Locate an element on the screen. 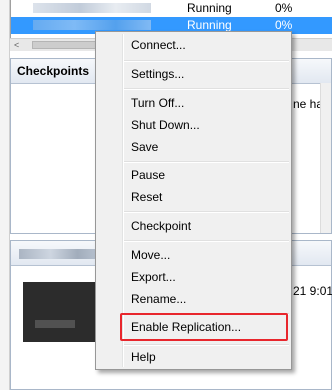  left-edge-panel is located at coordinates (5, 195).